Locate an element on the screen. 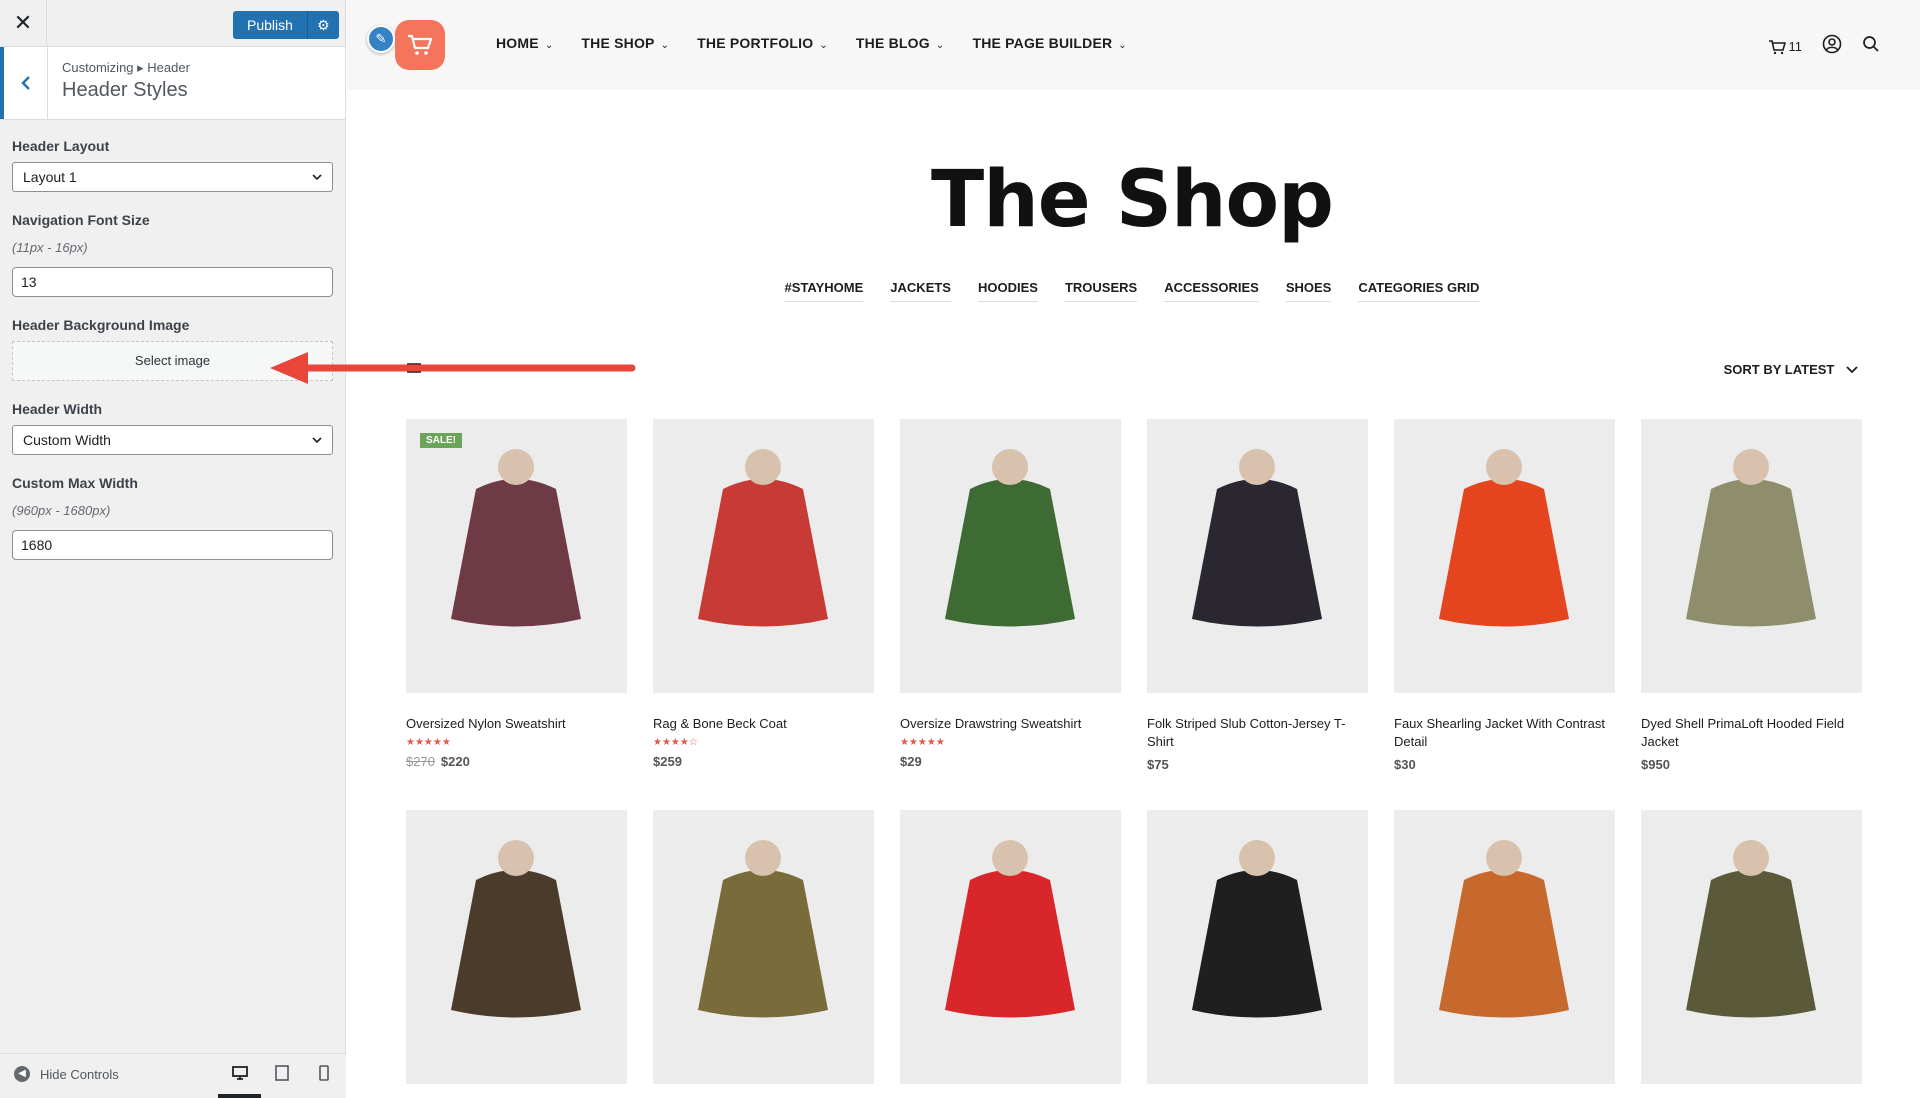 The image size is (1920, 1098). cart-logo-icon is located at coordinates (420, 44).